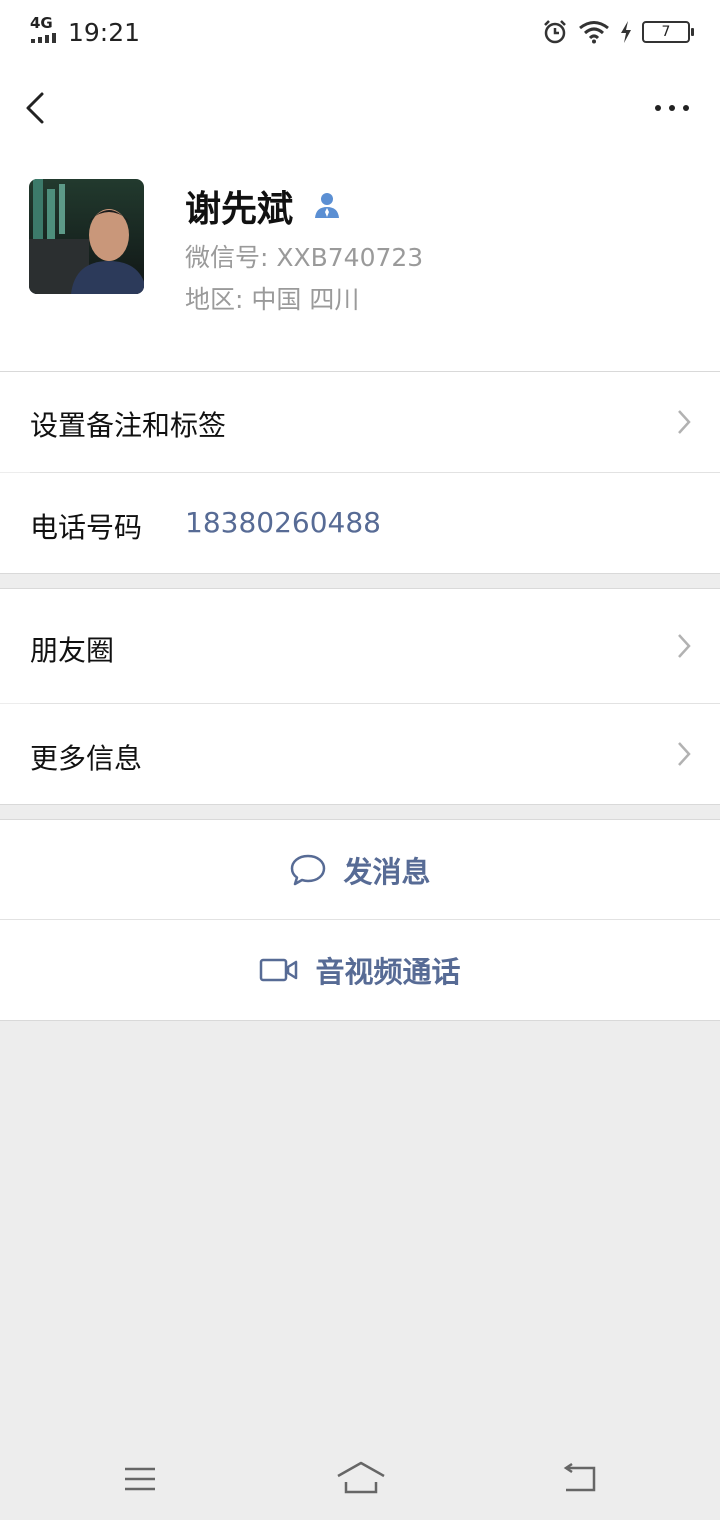 The image size is (720, 1520). What do you see at coordinates (43, 38) in the screenshot?
I see `signal-icon` at bounding box center [43, 38].